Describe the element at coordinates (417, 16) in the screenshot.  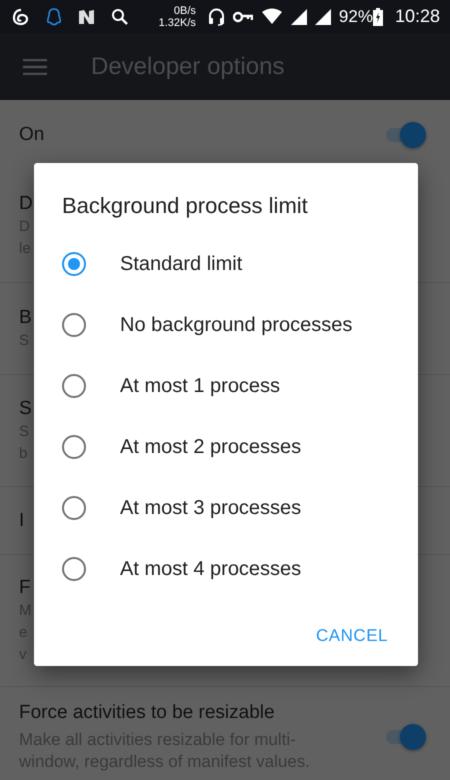
I see `clock: 10:28` at that location.